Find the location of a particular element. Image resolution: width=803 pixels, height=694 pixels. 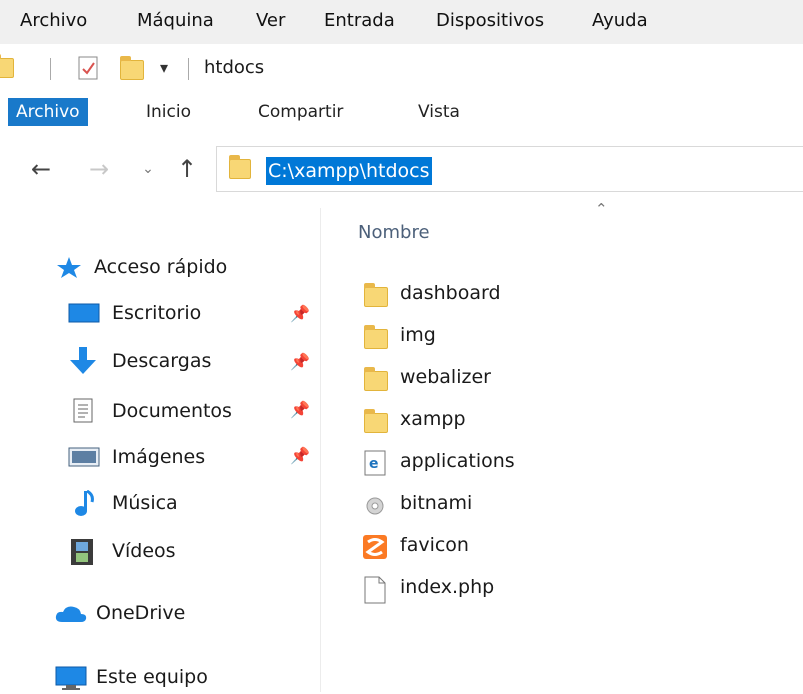

up-arrow-icon: ↑ is located at coordinates (187, 169).